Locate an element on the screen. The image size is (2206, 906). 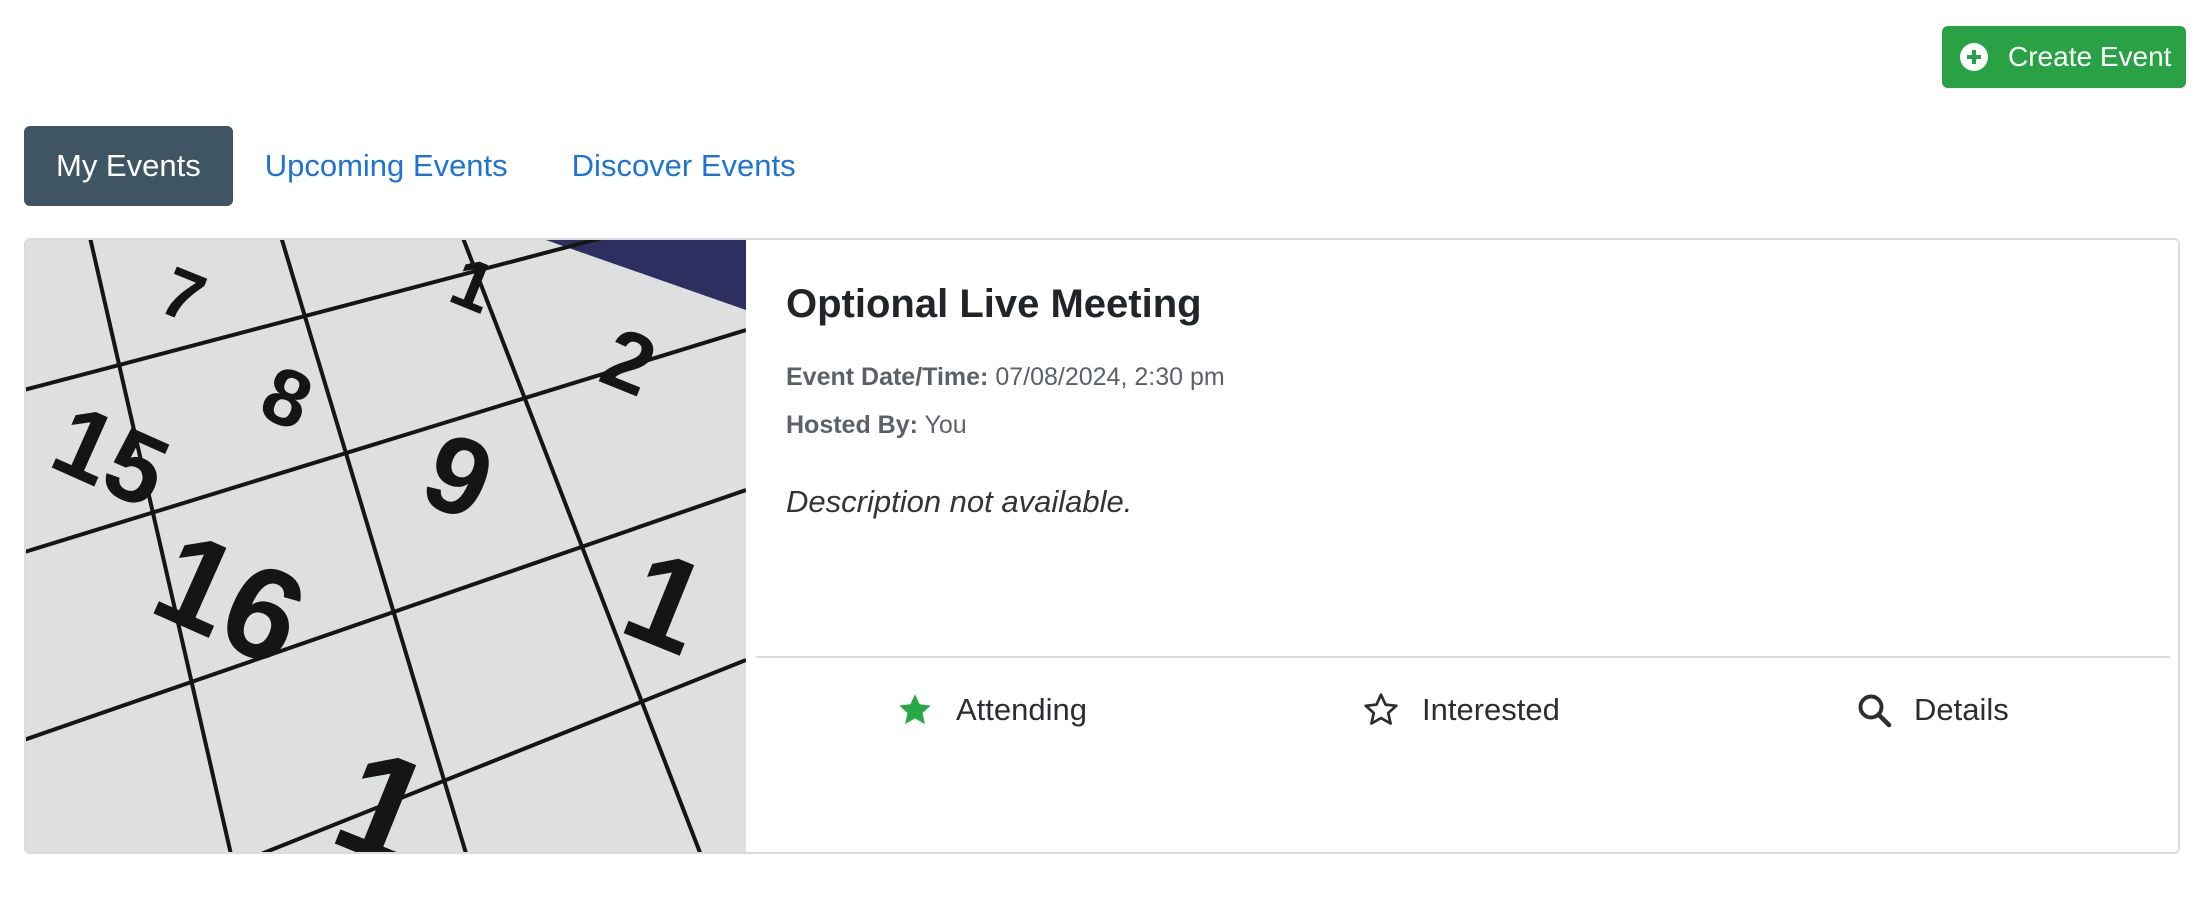
plus-circle-icon is located at coordinates (1974, 57).